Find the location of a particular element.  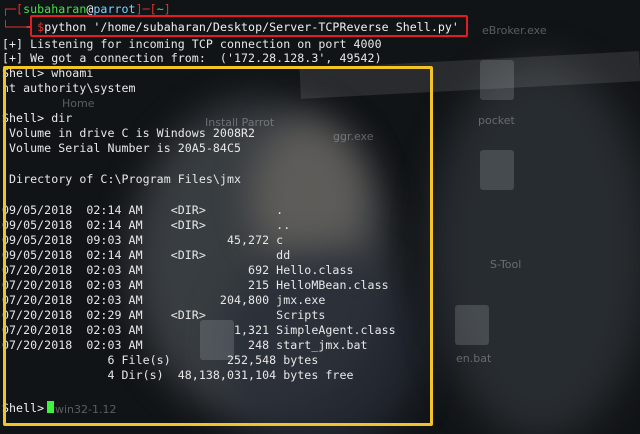

prompt-user: subaharan is located at coordinates (55, 9).